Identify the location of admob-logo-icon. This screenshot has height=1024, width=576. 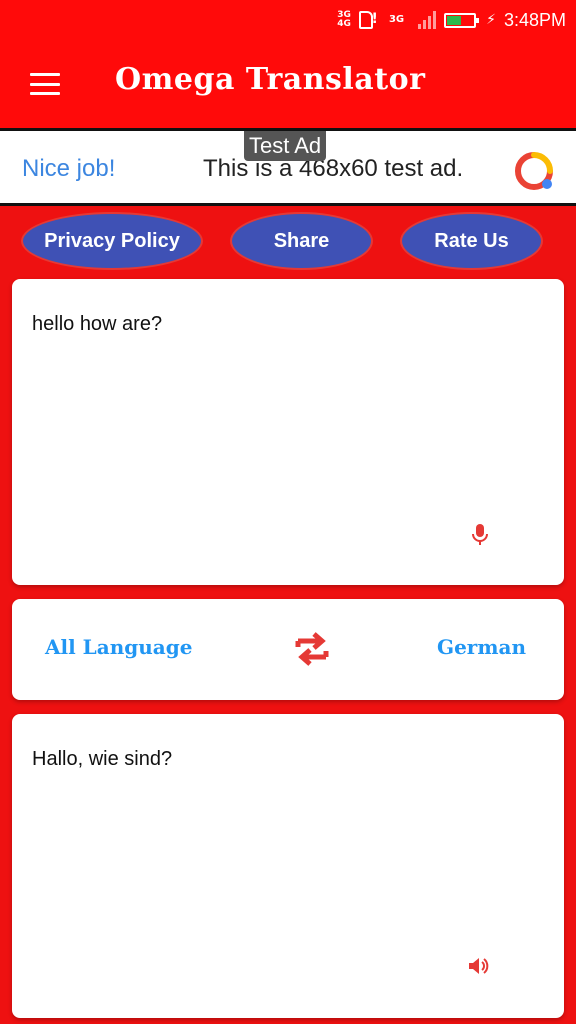
(534, 171).